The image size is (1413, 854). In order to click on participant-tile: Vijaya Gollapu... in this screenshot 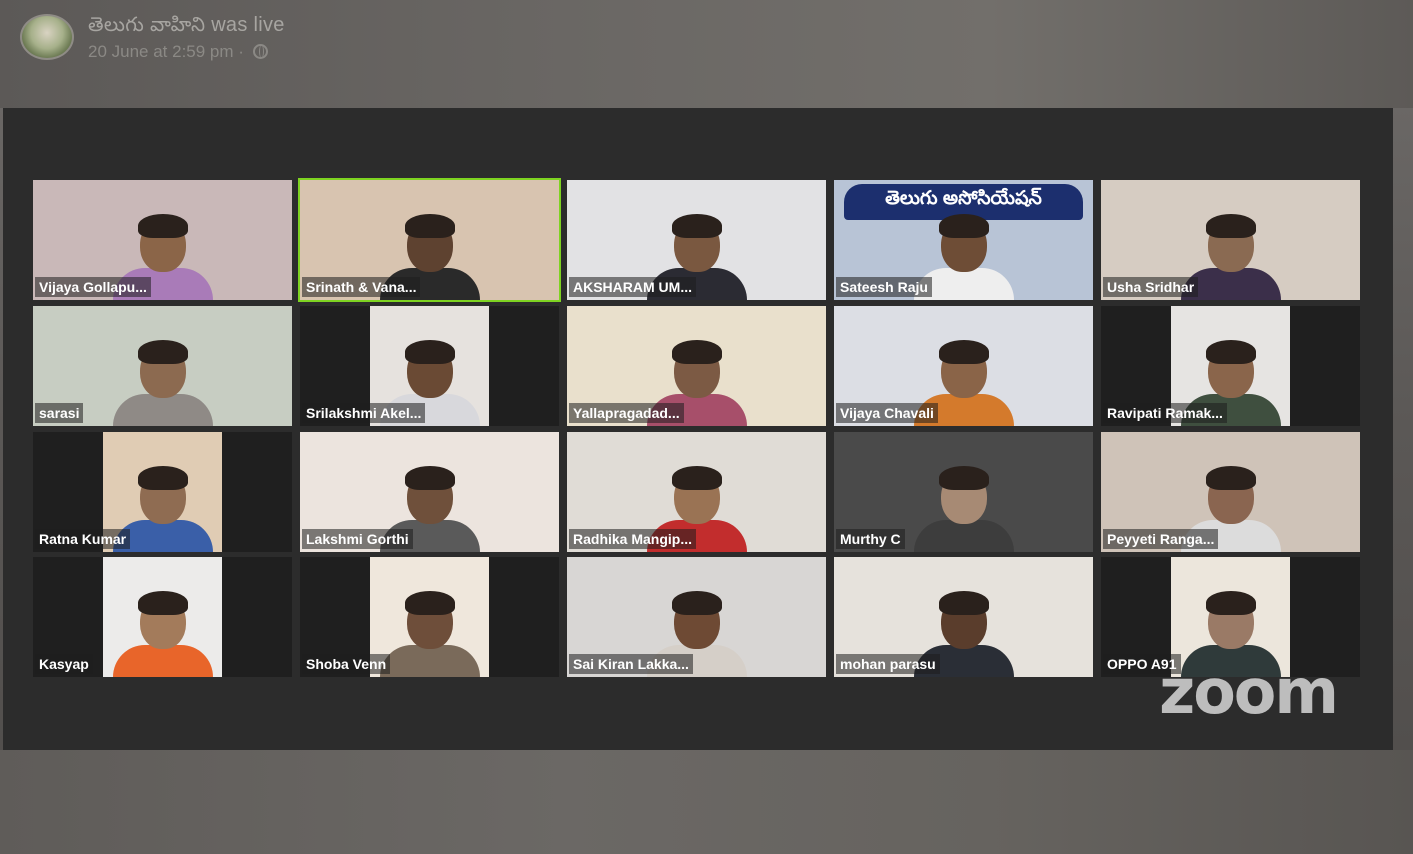, I will do `click(162, 240)`.